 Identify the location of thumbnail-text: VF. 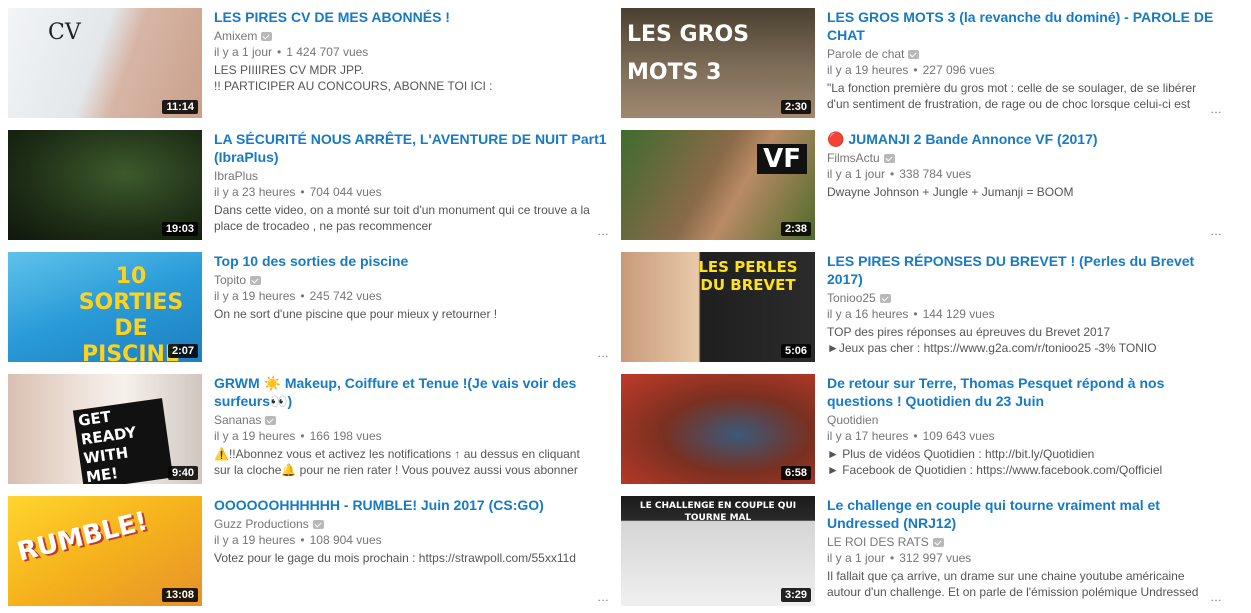
(782, 159).